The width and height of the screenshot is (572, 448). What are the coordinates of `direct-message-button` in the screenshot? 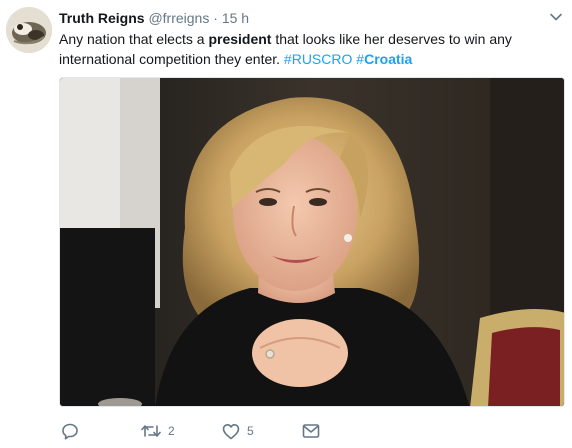 It's located at (311, 431).